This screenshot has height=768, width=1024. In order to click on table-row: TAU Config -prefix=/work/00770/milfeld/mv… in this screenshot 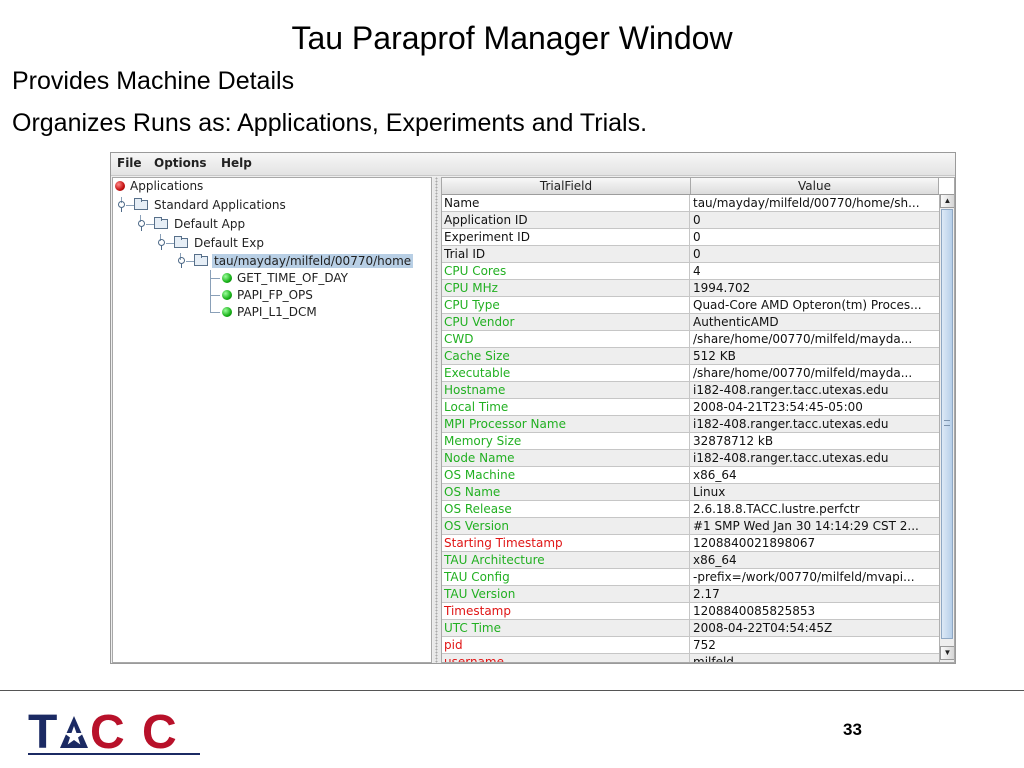, I will do `click(690, 577)`.